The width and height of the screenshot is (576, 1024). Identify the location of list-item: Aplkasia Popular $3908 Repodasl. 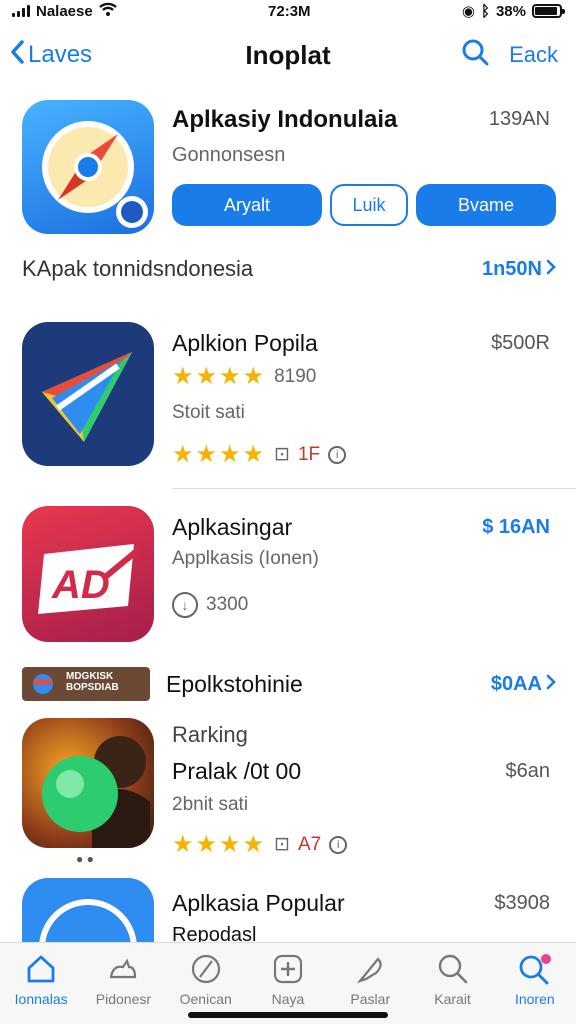
(289, 911).